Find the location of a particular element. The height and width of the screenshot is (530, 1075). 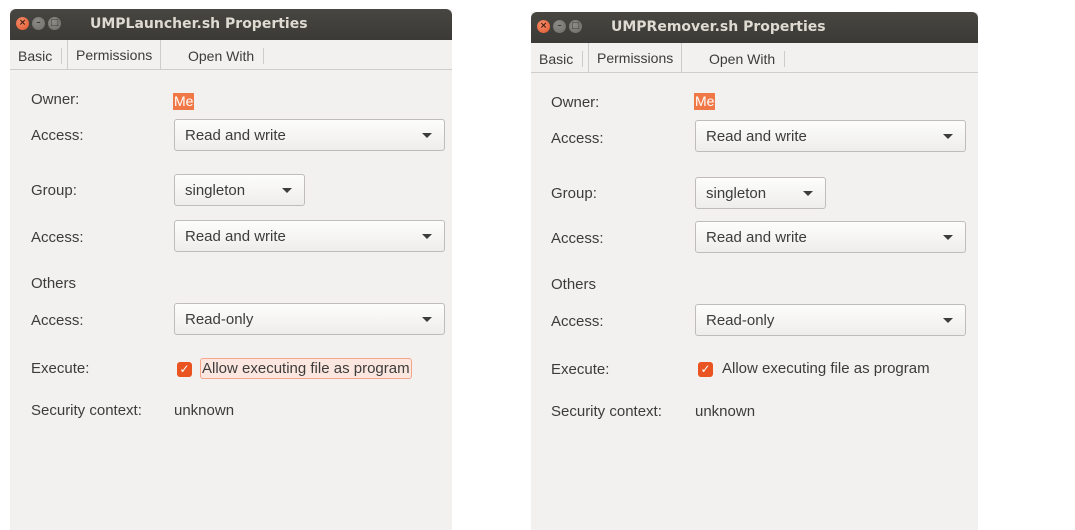

title-bar: × – □ UMPRemover.sh Properties is located at coordinates (754, 27).